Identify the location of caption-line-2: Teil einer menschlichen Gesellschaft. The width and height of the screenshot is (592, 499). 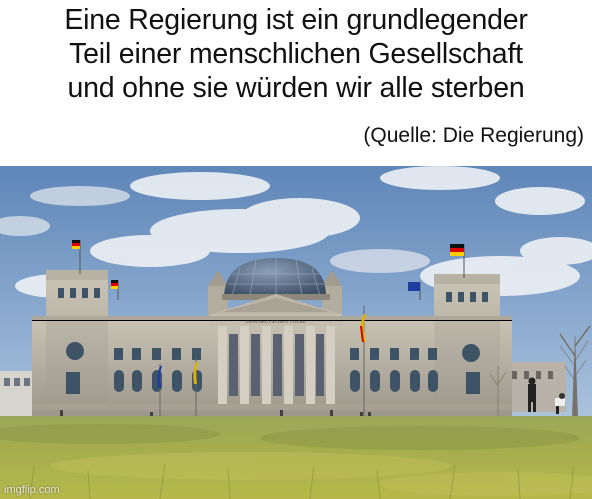
(296, 54).